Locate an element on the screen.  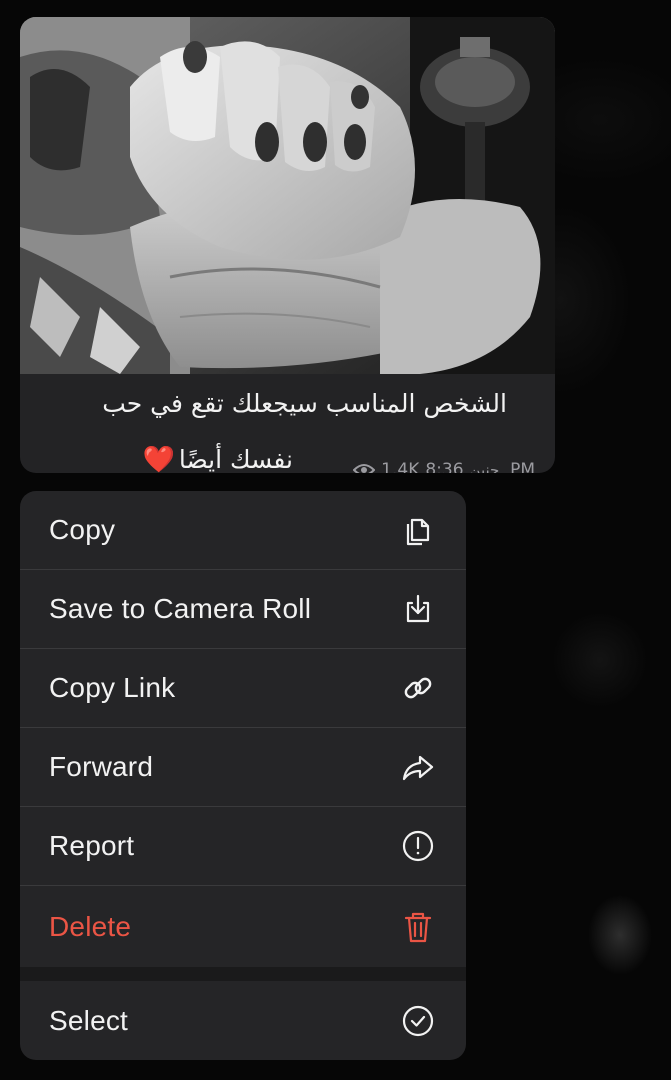
report-exclamation-icon is located at coordinates (418, 846).